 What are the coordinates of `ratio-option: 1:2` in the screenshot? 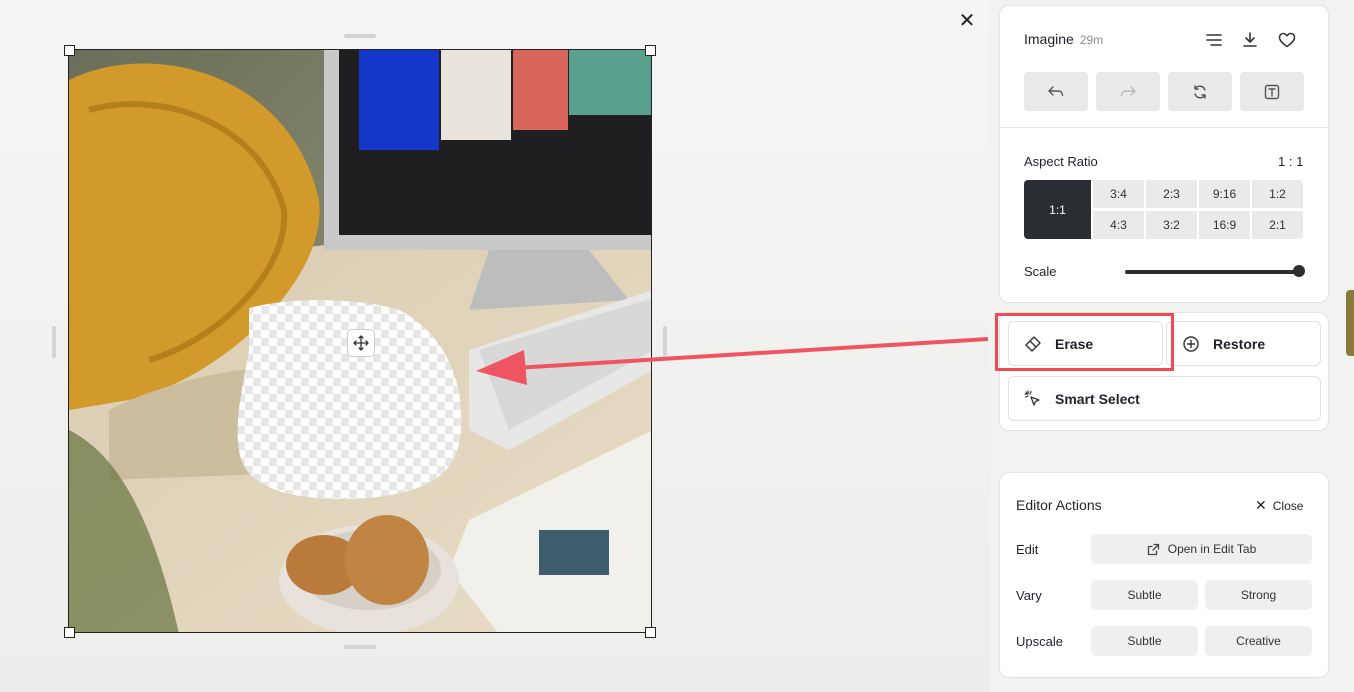 It's located at (1277, 194).